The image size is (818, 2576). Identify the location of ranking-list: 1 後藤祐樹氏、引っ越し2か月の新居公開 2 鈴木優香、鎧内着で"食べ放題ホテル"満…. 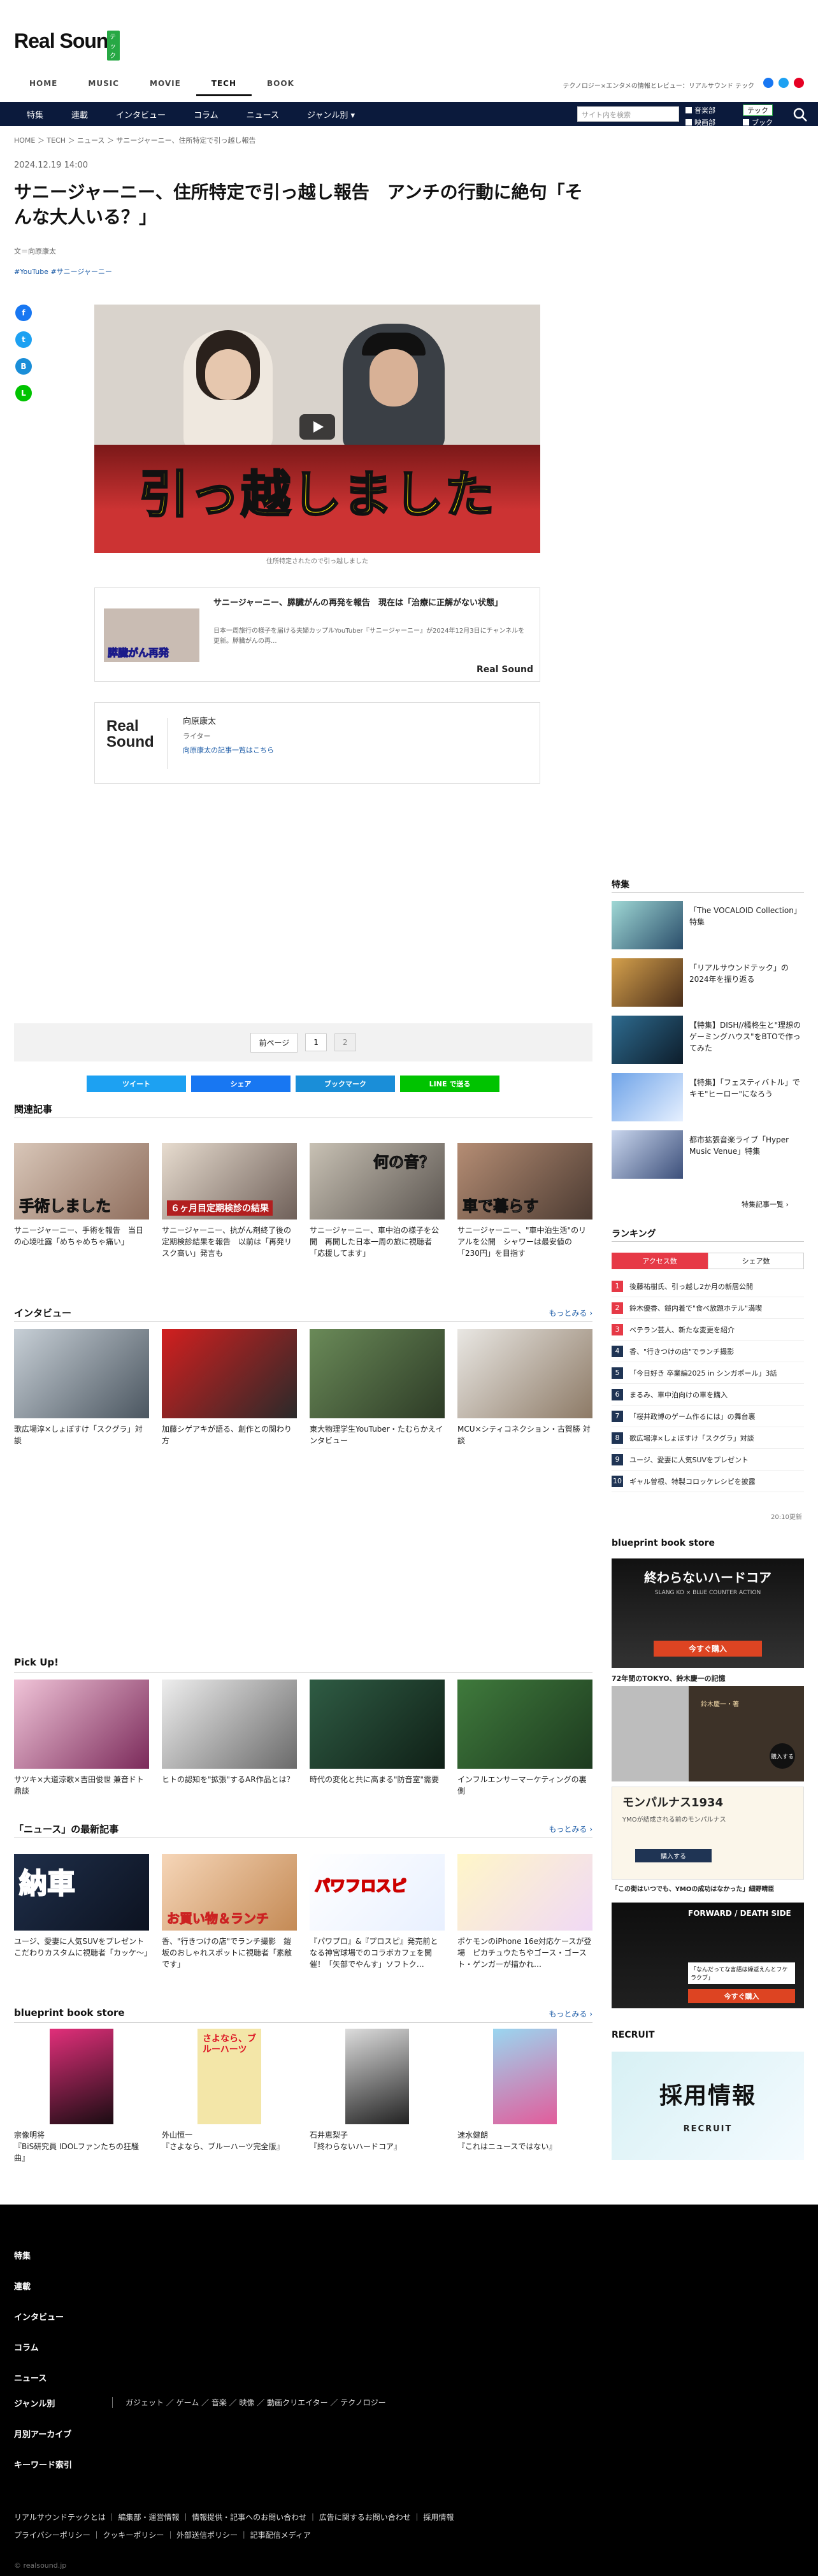
(708, 1384).